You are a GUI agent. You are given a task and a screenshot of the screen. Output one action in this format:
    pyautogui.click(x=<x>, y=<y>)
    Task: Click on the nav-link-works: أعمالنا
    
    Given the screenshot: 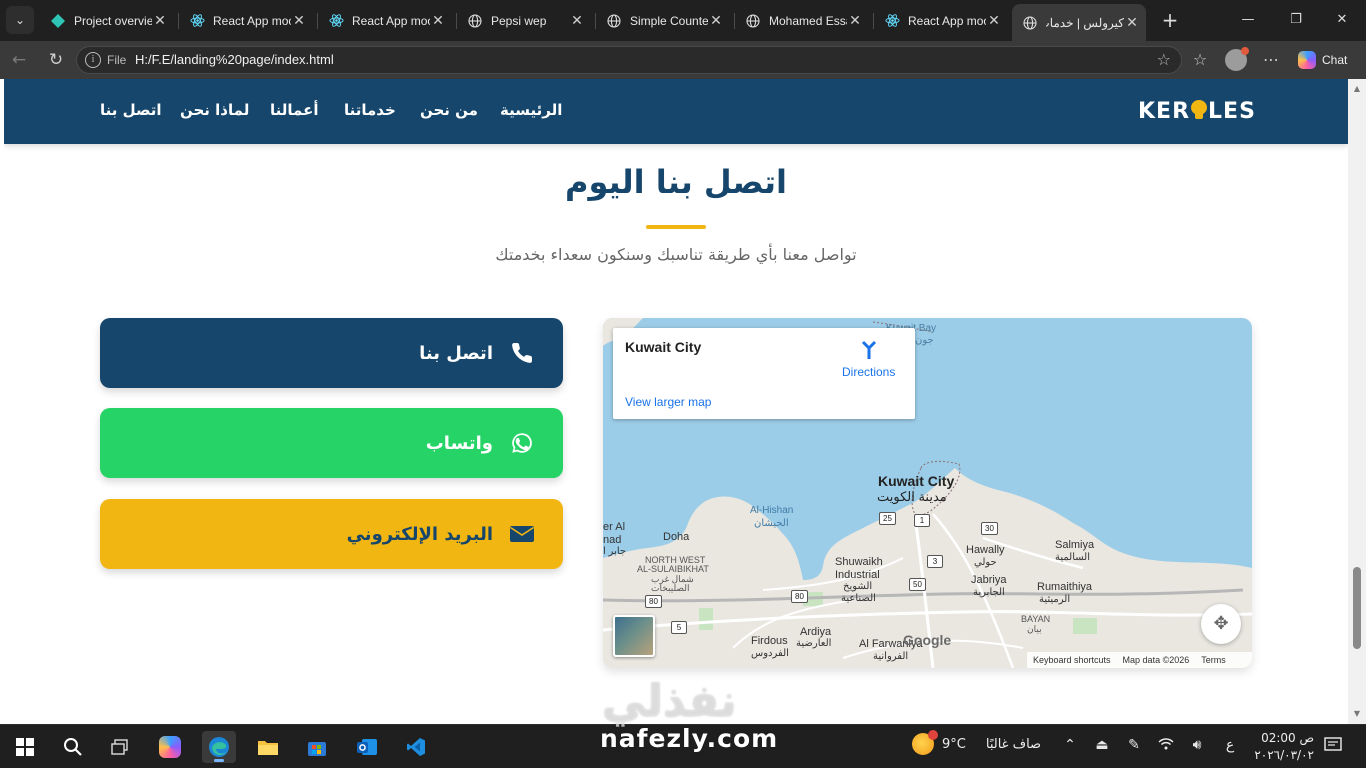 What is the action you would take?
    pyautogui.click(x=294, y=110)
    